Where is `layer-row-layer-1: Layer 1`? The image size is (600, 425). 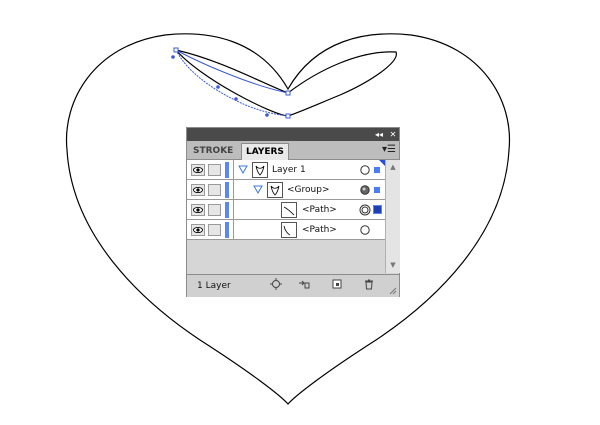
layer-row-layer-1: Layer 1 is located at coordinates (286, 170).